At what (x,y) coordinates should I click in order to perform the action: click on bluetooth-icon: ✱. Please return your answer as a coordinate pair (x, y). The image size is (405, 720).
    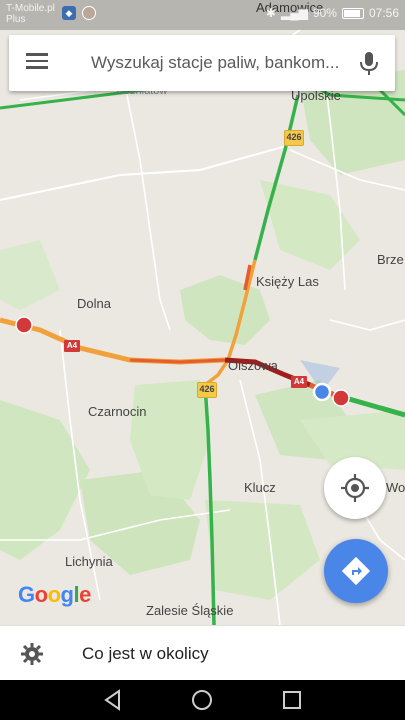
    Looking at the image, I should click on (270, 13).